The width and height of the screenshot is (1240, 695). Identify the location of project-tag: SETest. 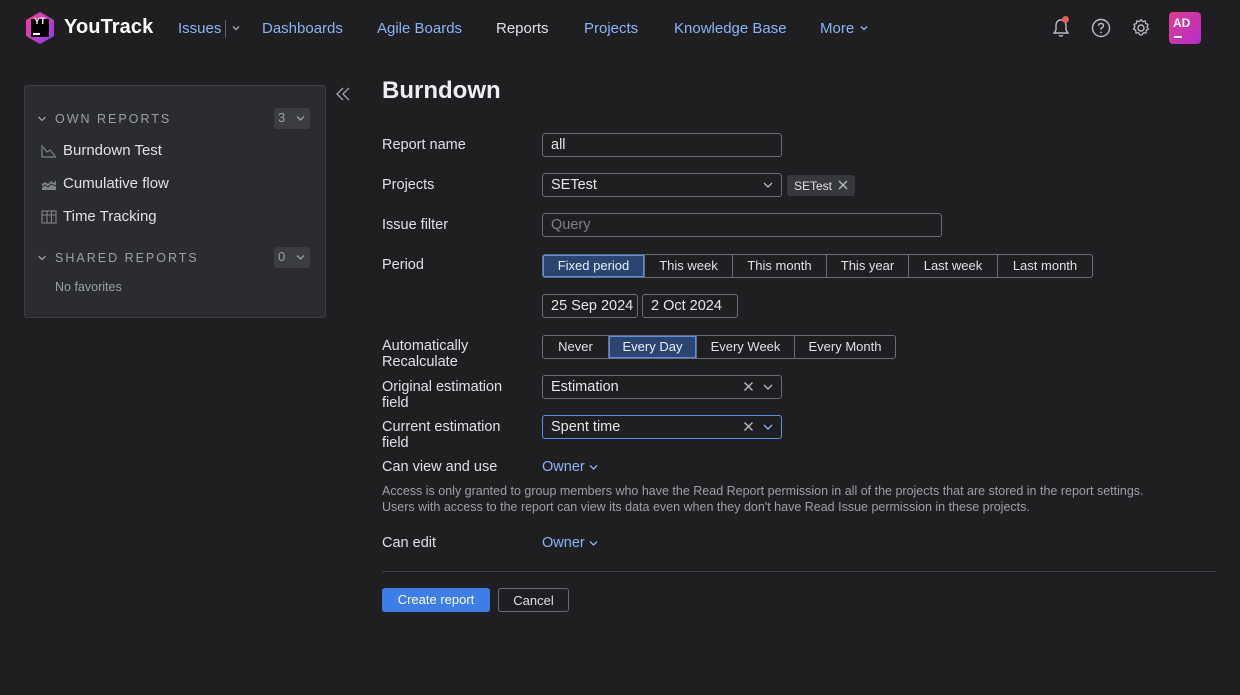
(821, 185).